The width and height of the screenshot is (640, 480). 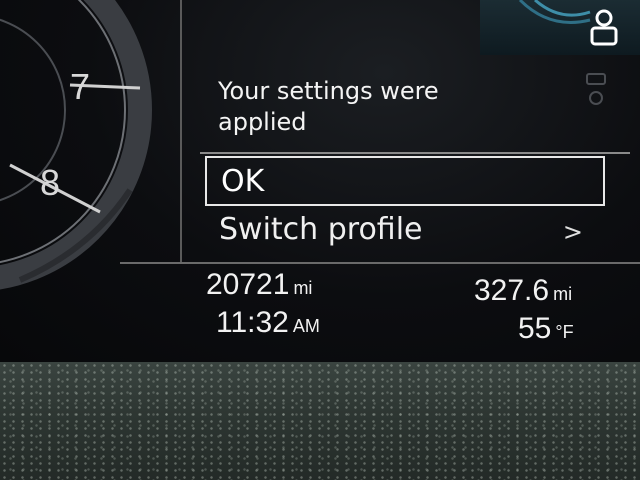 I want to click on tachometer-gauge, so click(x=76, y=145).